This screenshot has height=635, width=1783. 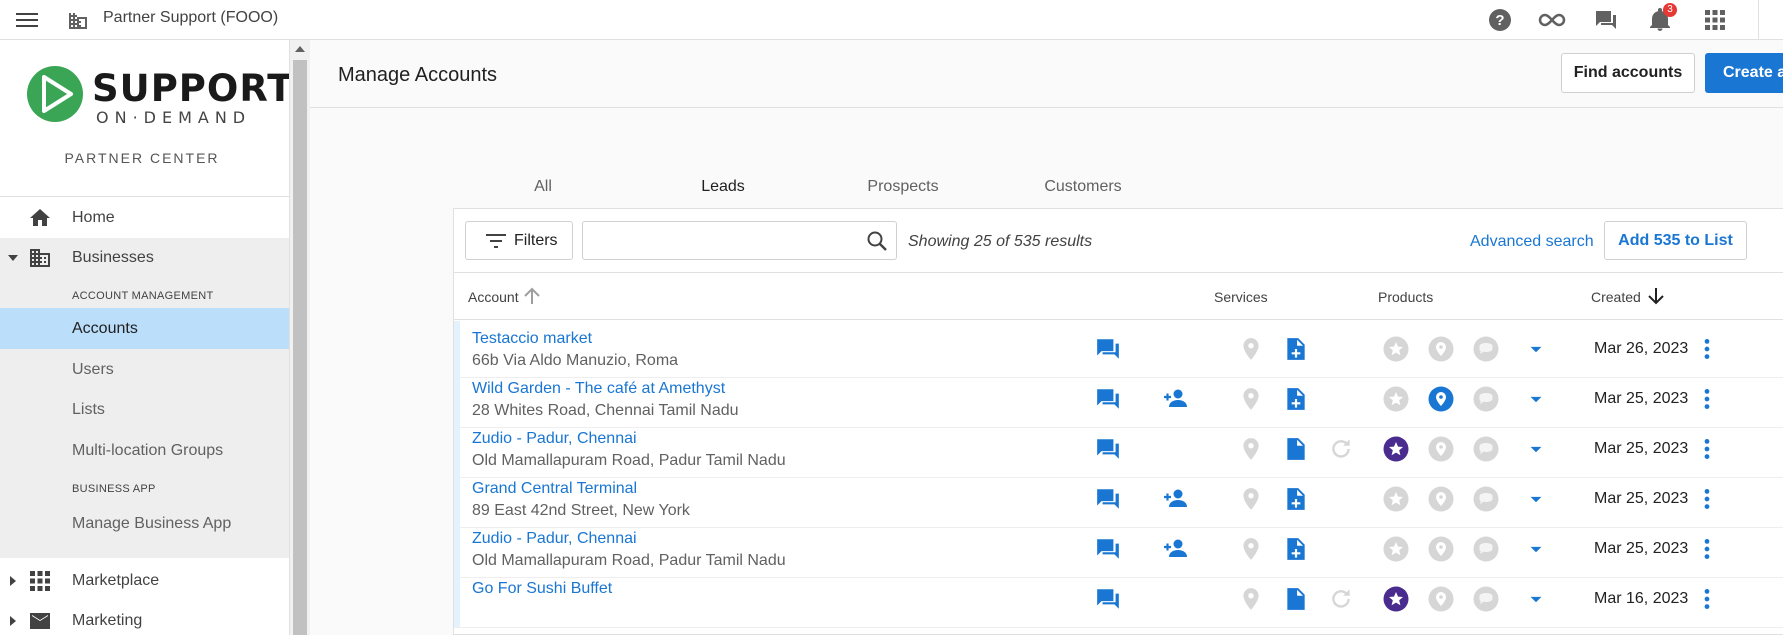 What do you see at coordinates (13, 258) in the screenshot?
I see `caret-down-icon` at bounding box center [13, 258].